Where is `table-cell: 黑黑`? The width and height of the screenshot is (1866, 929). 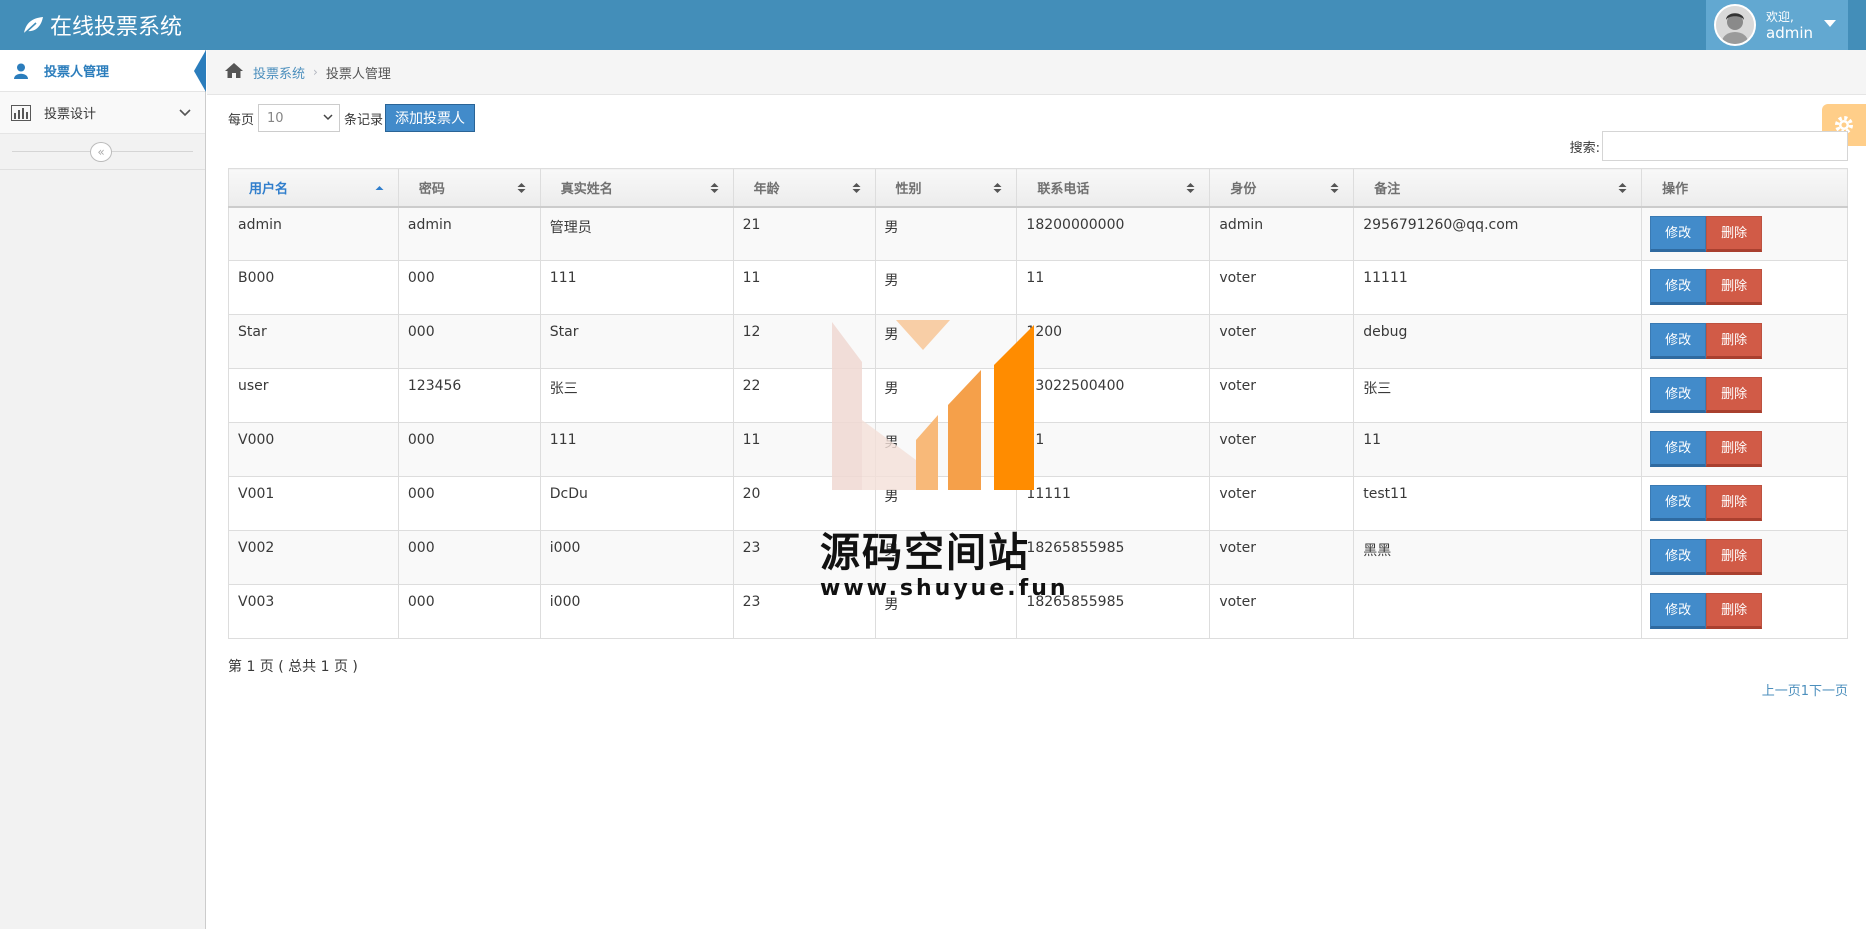 table-cell: 黑黑 is located at coordinates (1498, 557).